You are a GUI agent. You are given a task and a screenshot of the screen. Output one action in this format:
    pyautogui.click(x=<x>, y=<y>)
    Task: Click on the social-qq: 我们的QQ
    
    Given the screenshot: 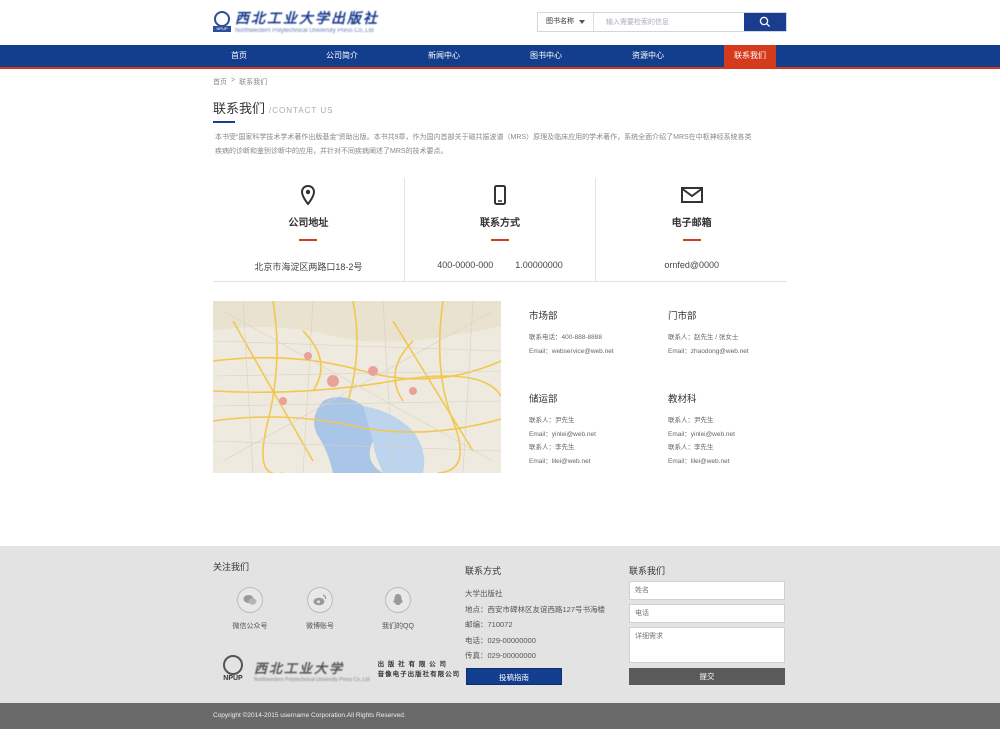 What is the action you would take?
    pyautogui.click(x=398, y=609)
    